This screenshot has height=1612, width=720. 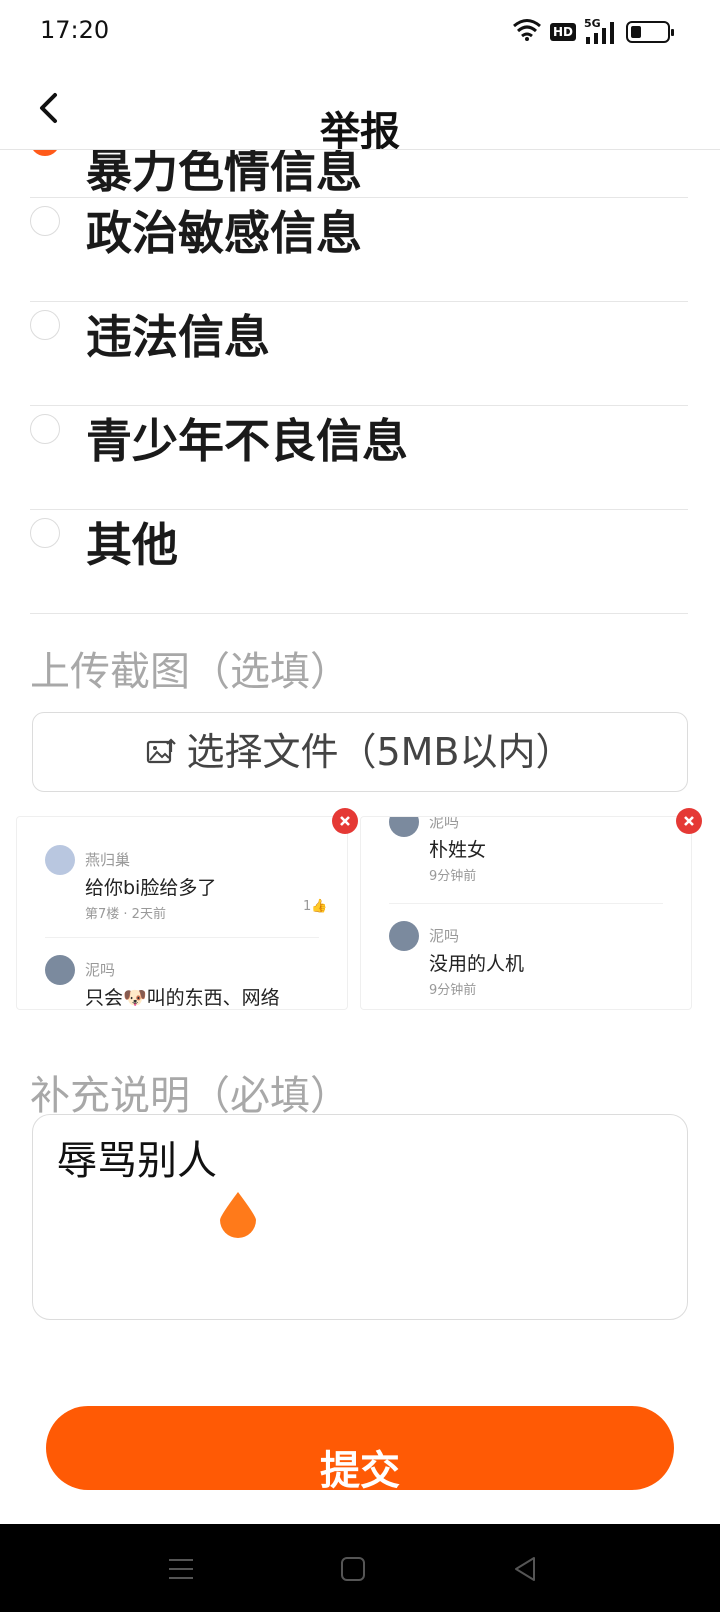 I want to click on choose-file-label: 选择文件（5MB以内）, so click(x=380, y=752).